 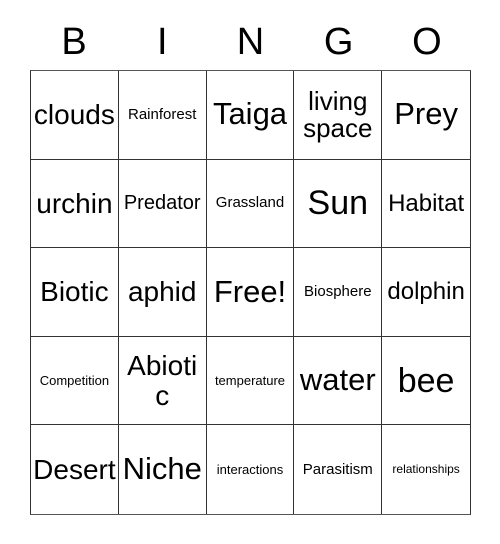 I want to click on bingo-cell-o3: dolphin, so click(x=426, y=292).